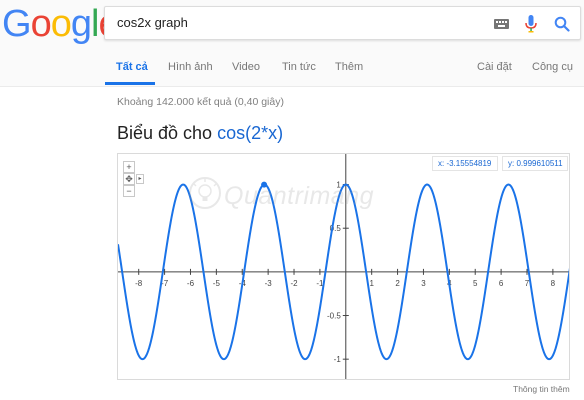  Describe the element at coordinates (269, 283) in the screenshot. I see `x-tick-label: -3` at that location.